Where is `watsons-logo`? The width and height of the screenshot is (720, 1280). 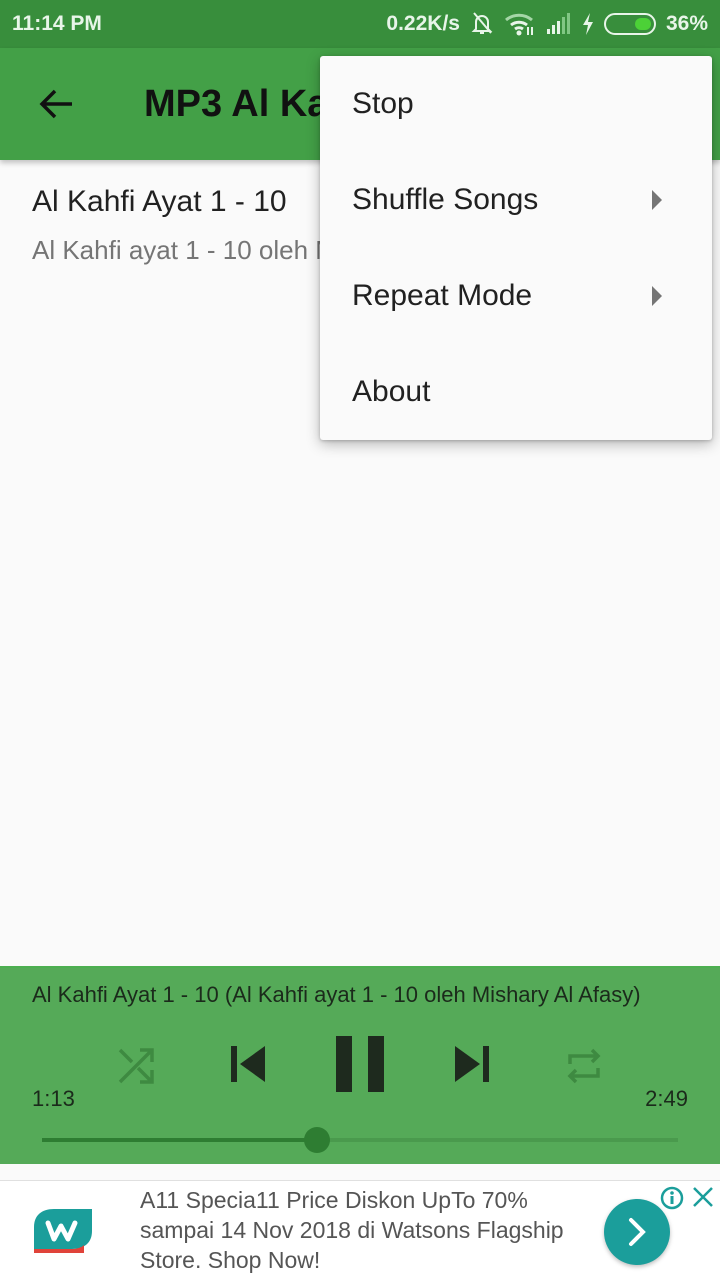 watsons-logo is located at coordinates (63, 1231).